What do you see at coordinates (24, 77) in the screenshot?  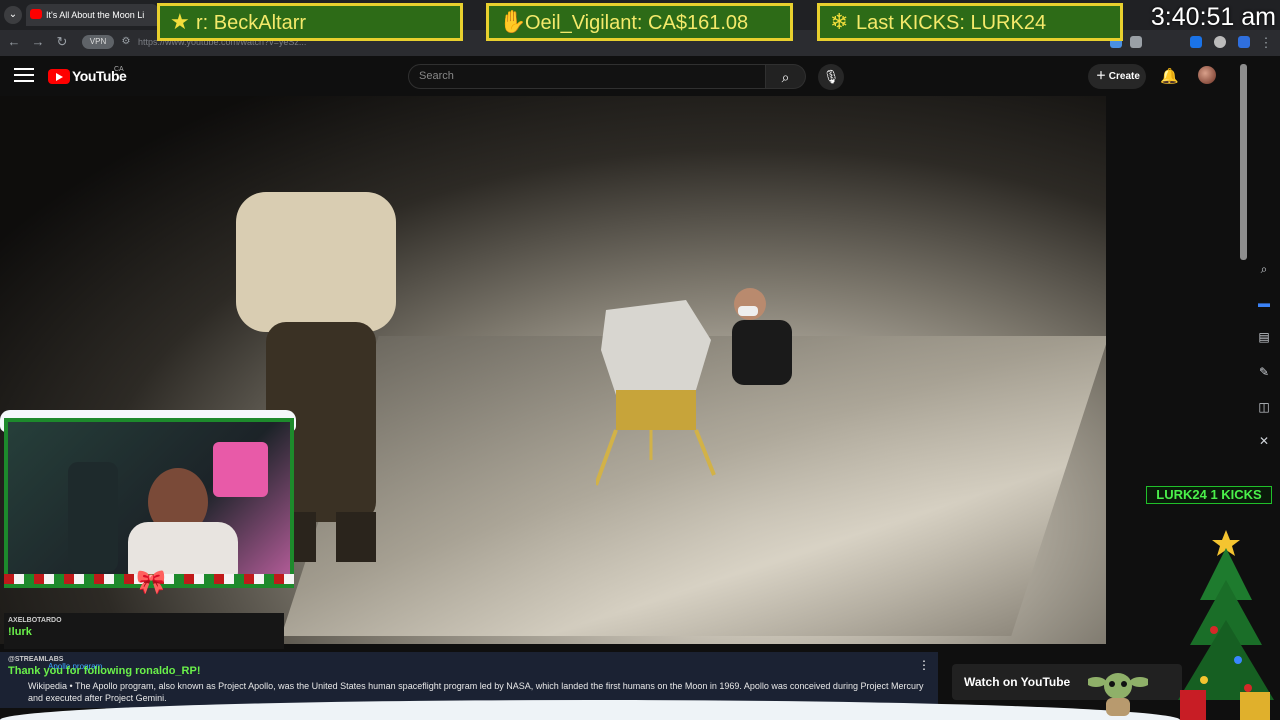 I see `hamburger-menu-icon` at bounding box center [24, 77].